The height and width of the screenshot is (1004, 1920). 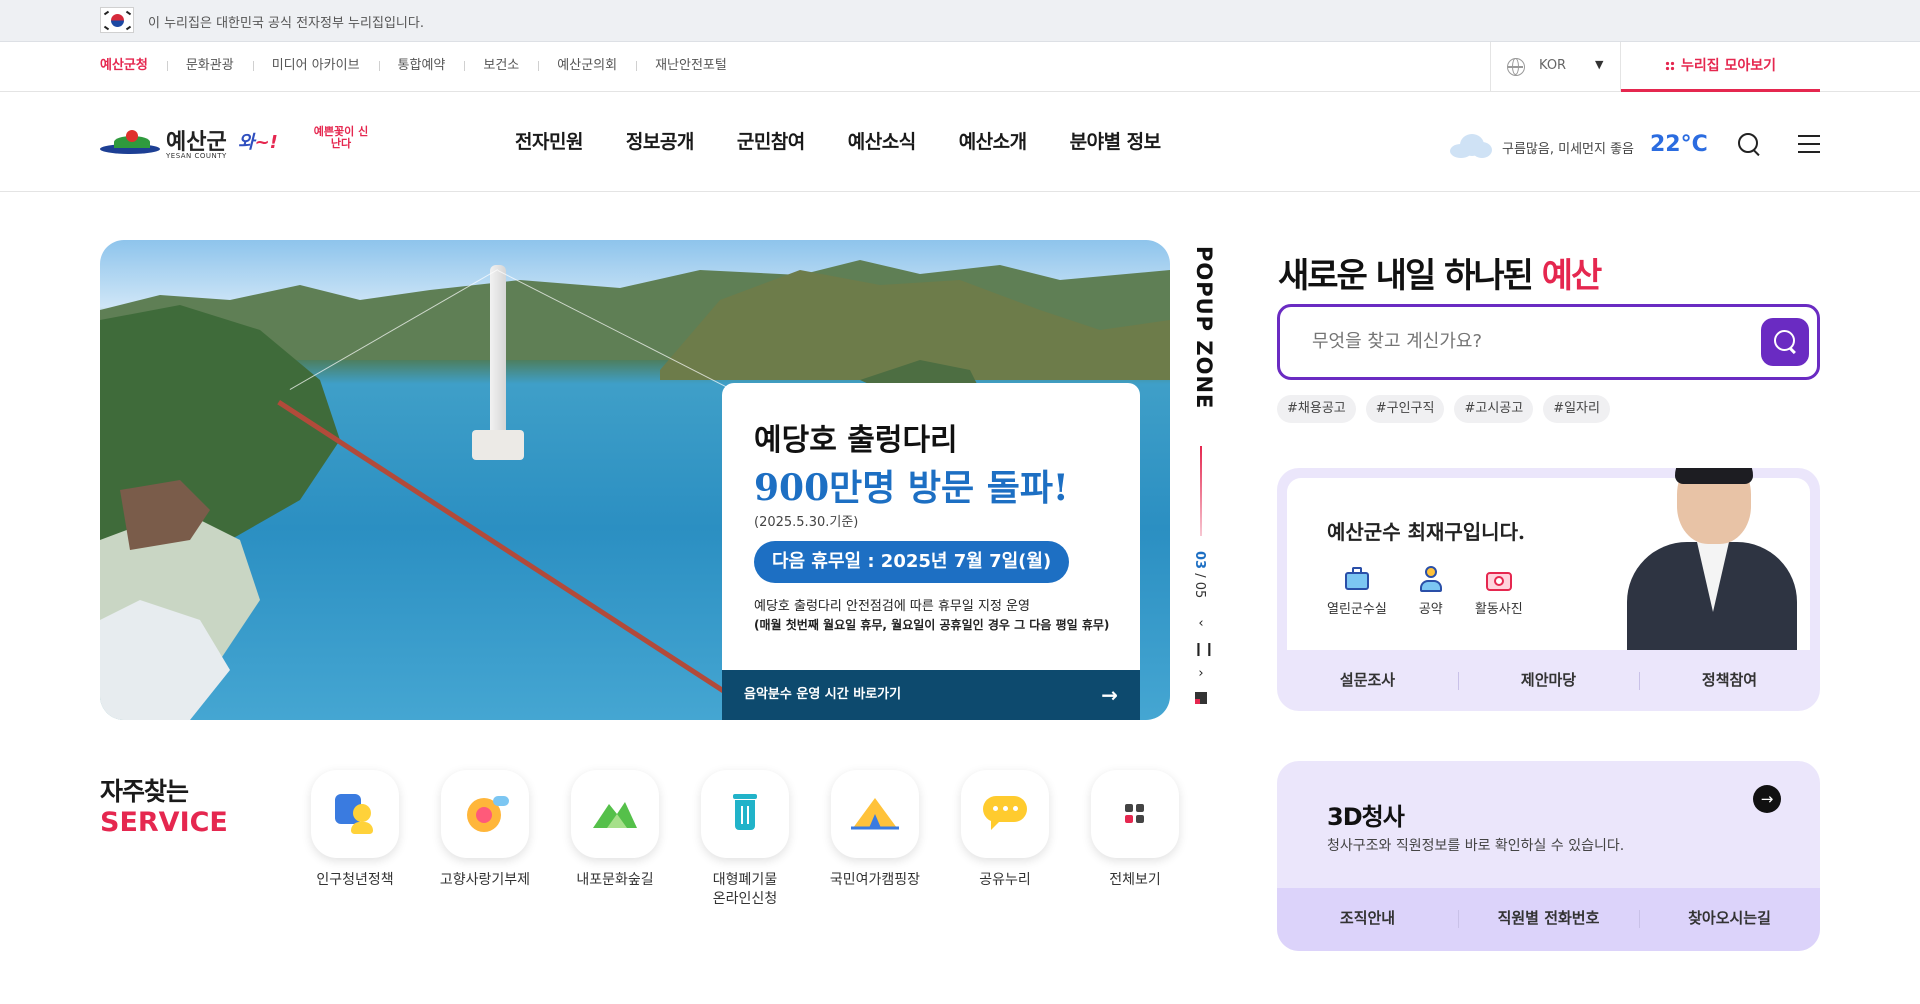 What do you see at coordinates (1729, 680) in the screenshot?
I see `policy-participation-link: 정책참여` at bounding box center [1729, 680].